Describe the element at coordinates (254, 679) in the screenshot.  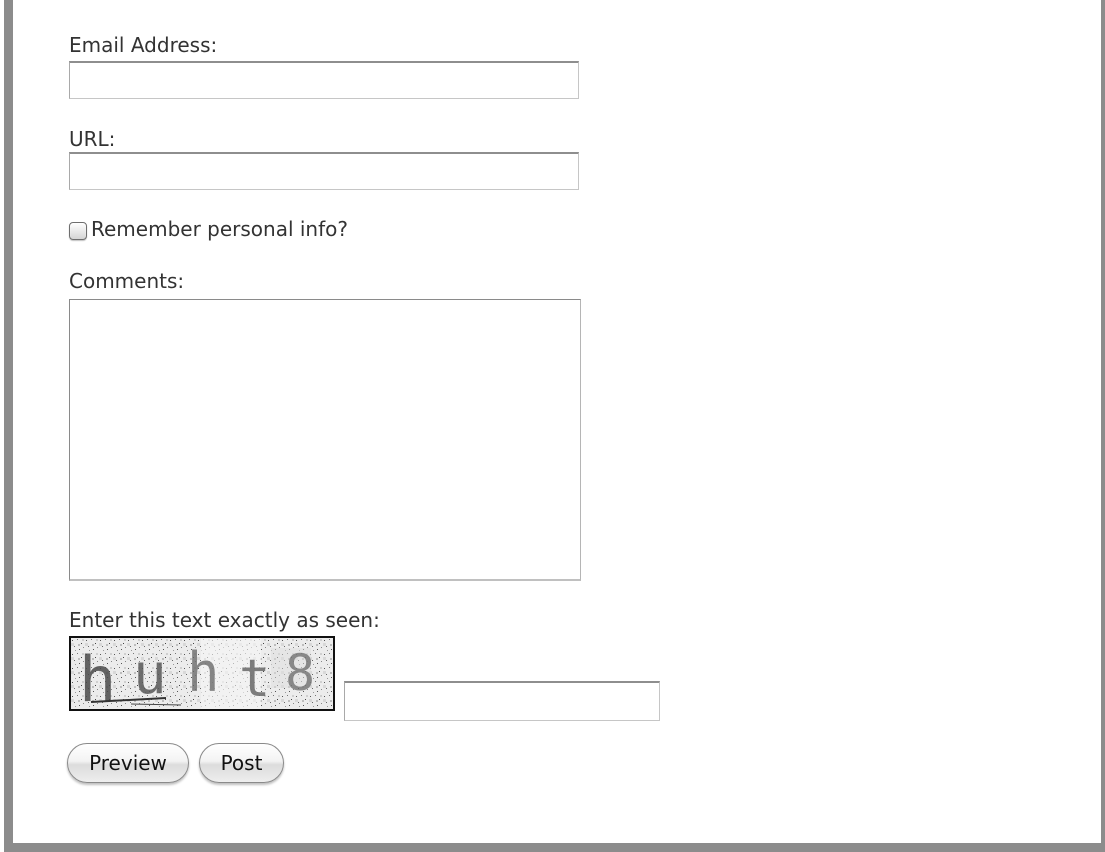
I see `captcha-char: t` at that location.